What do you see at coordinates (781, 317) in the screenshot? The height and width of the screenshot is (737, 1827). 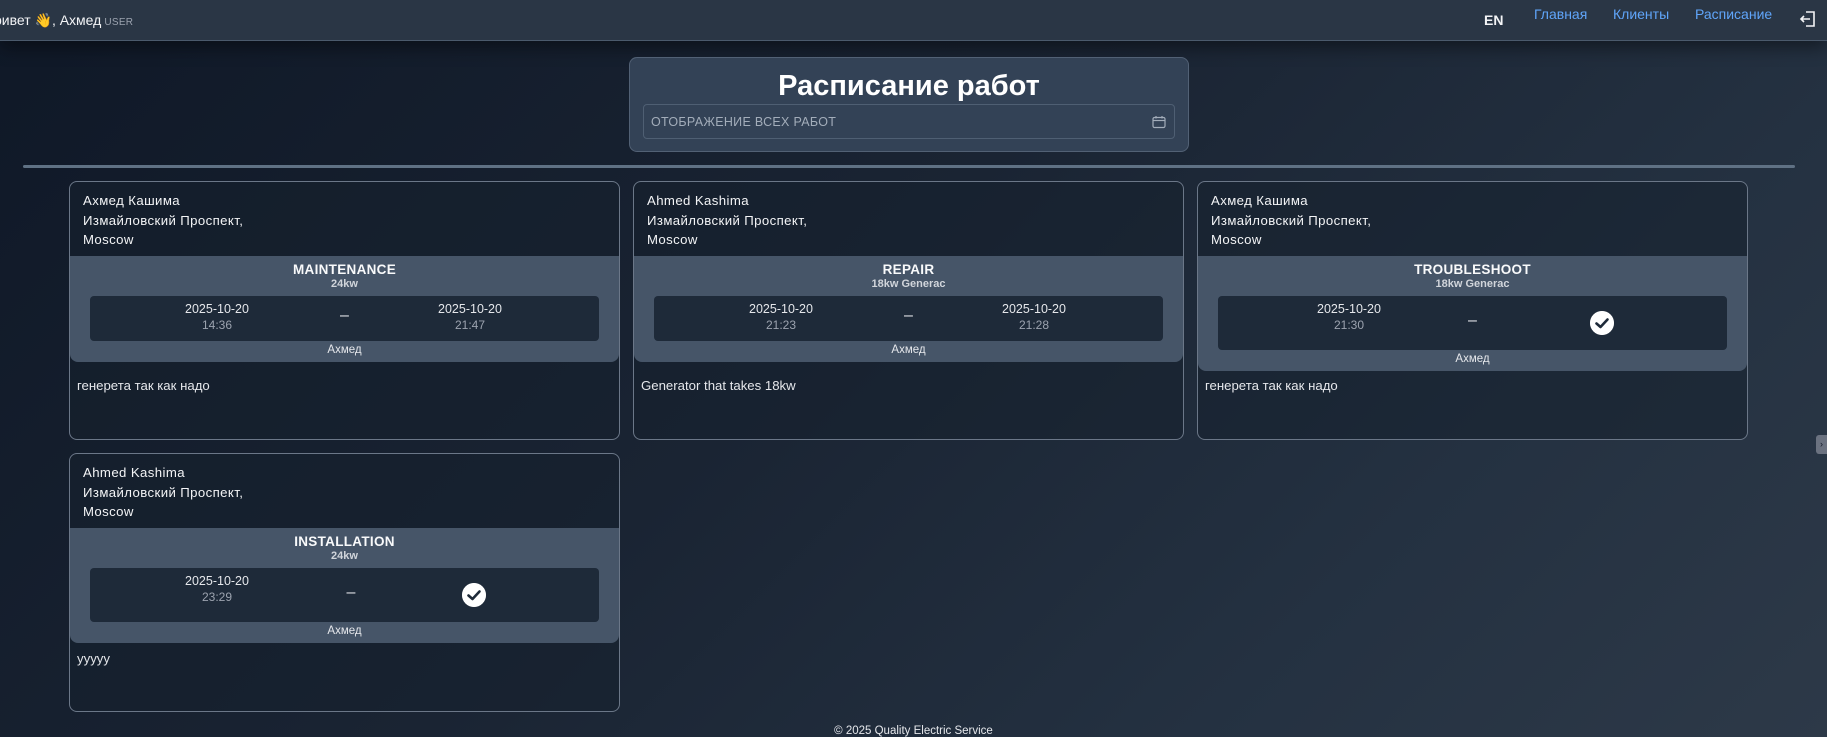 I see `start-time-block: 2025-10-20 21:23` at bounding box center [781, 317].